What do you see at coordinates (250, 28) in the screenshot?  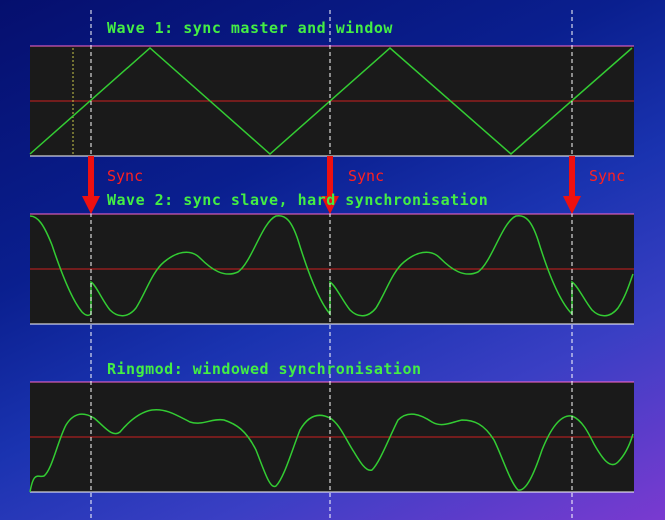 I see `panel-wave1-title: Wave 1: sync master and window` at bounding box center [250, 28].